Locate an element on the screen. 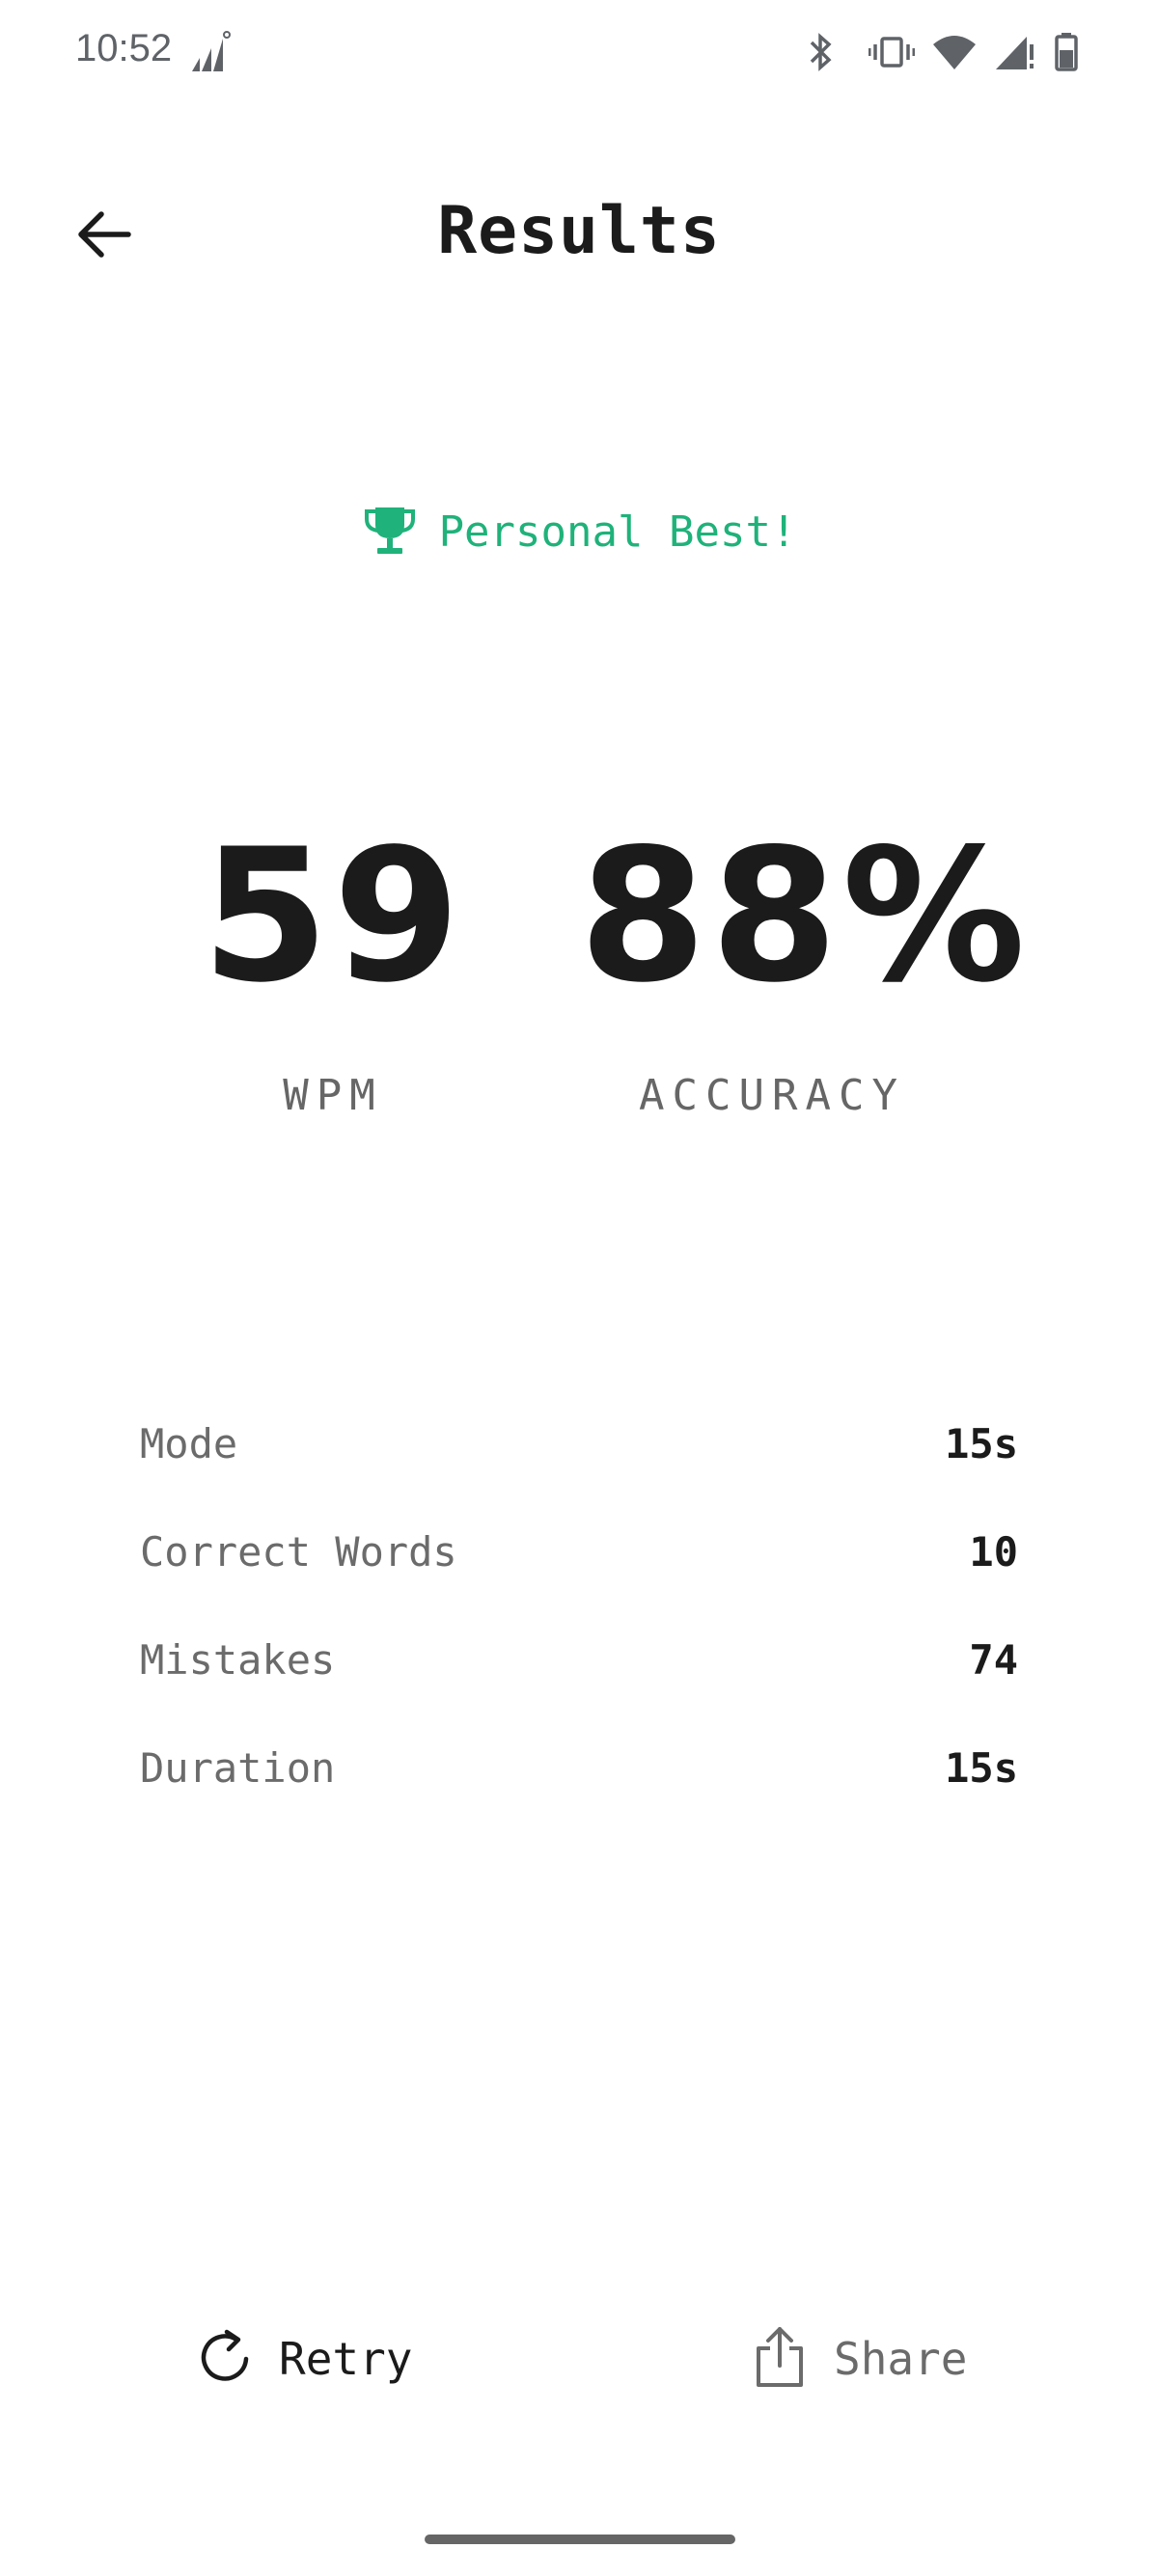 The height and width of the screenshot is (2576, 1158). vibrate-icon is located at coordinates (891, 52).